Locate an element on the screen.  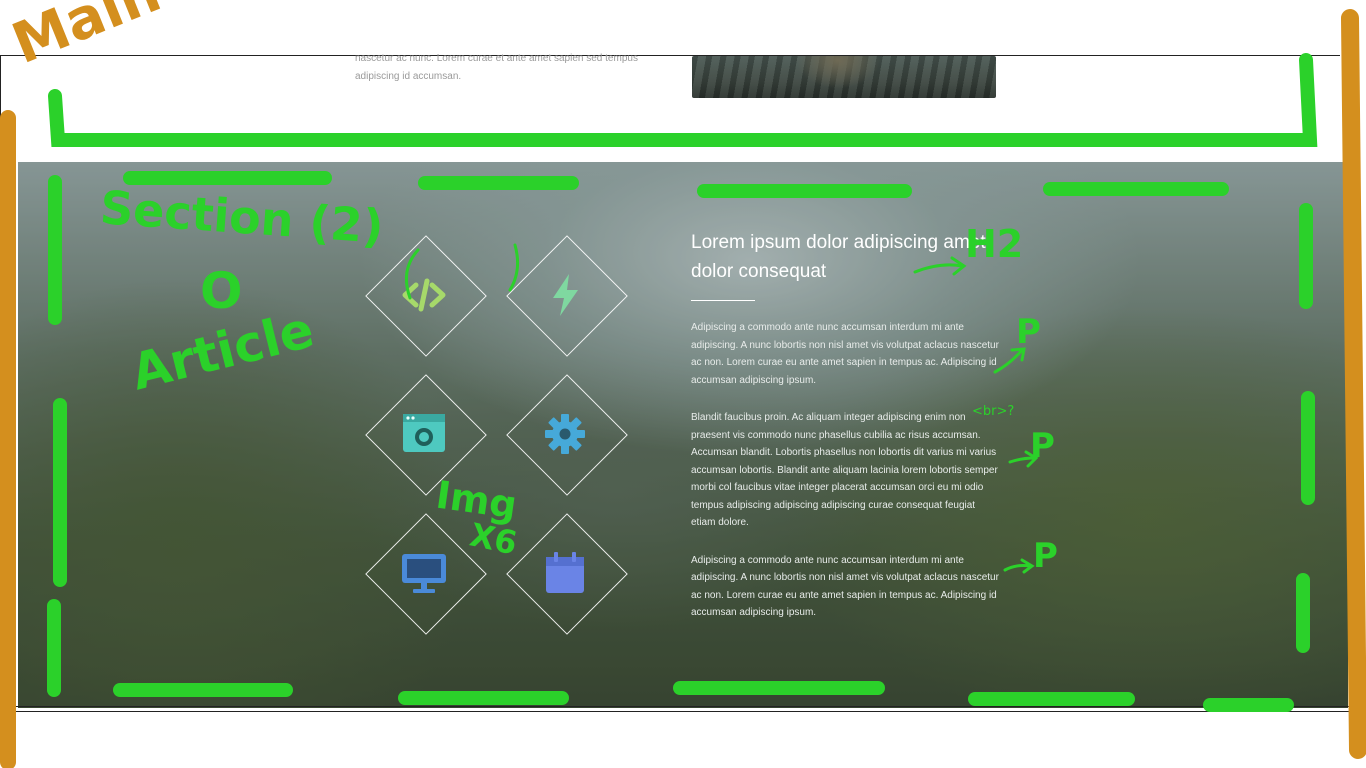
annotation-h2: H2 is located at coordinates (994, 244).